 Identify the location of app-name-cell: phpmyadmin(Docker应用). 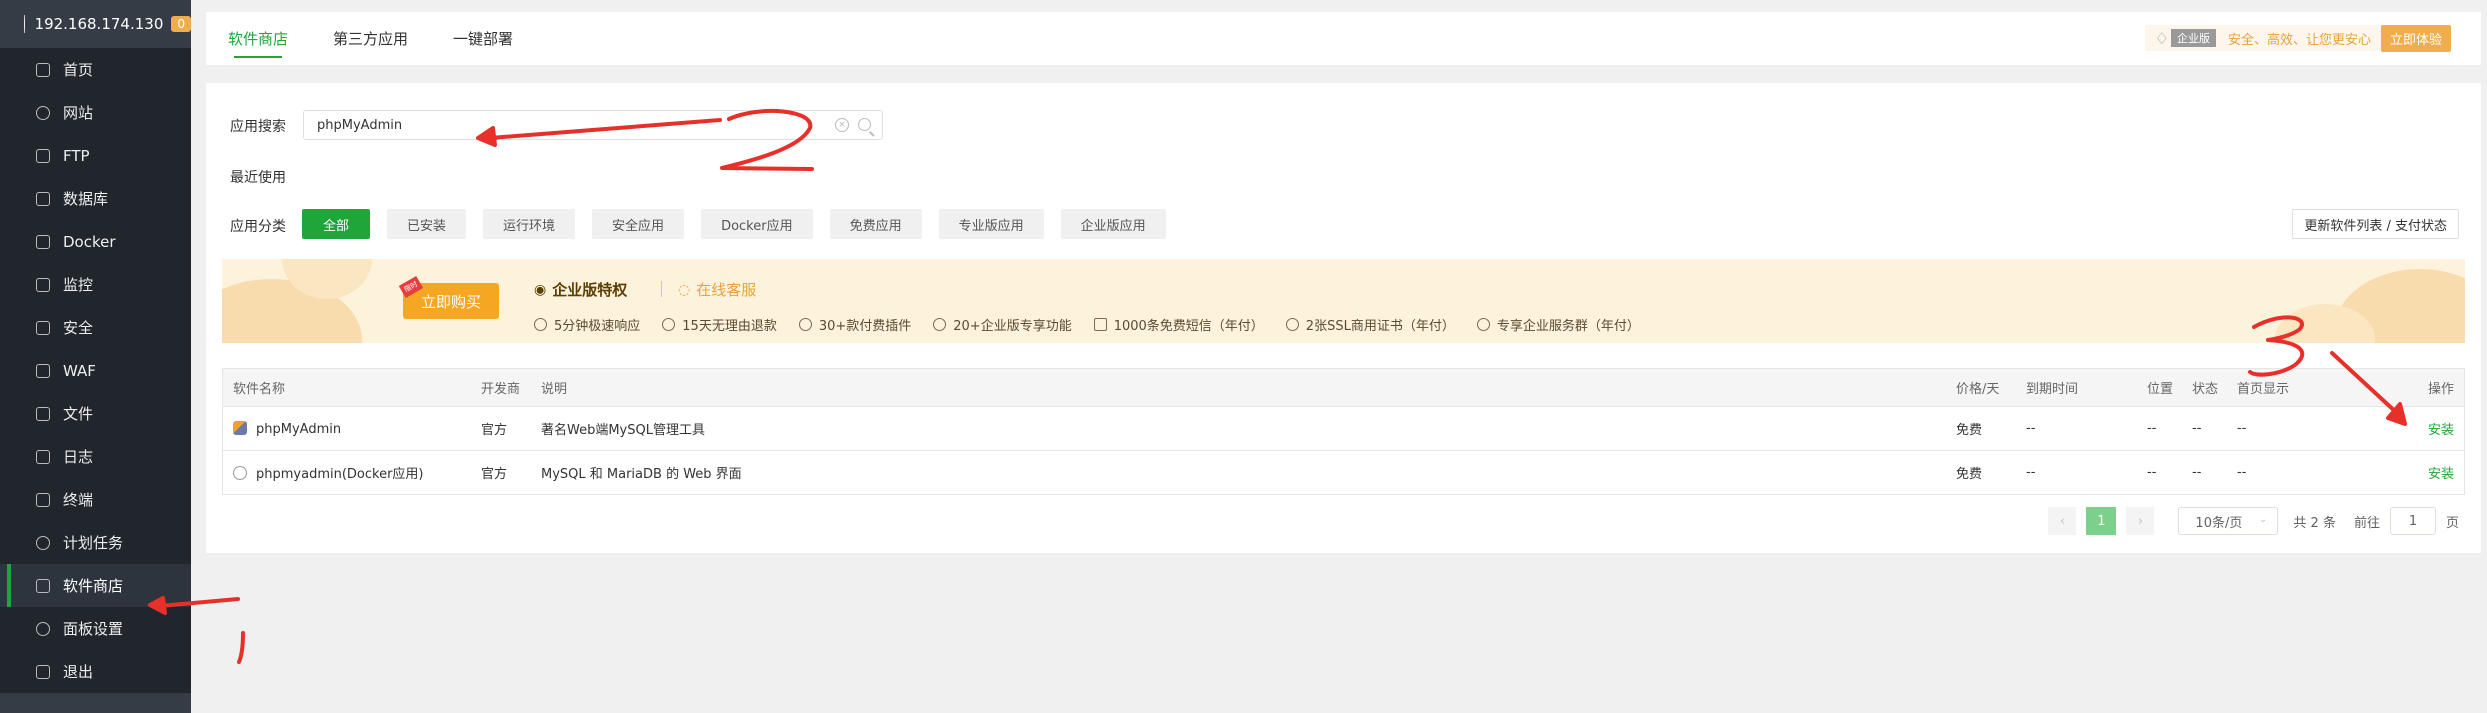
(328, 472).